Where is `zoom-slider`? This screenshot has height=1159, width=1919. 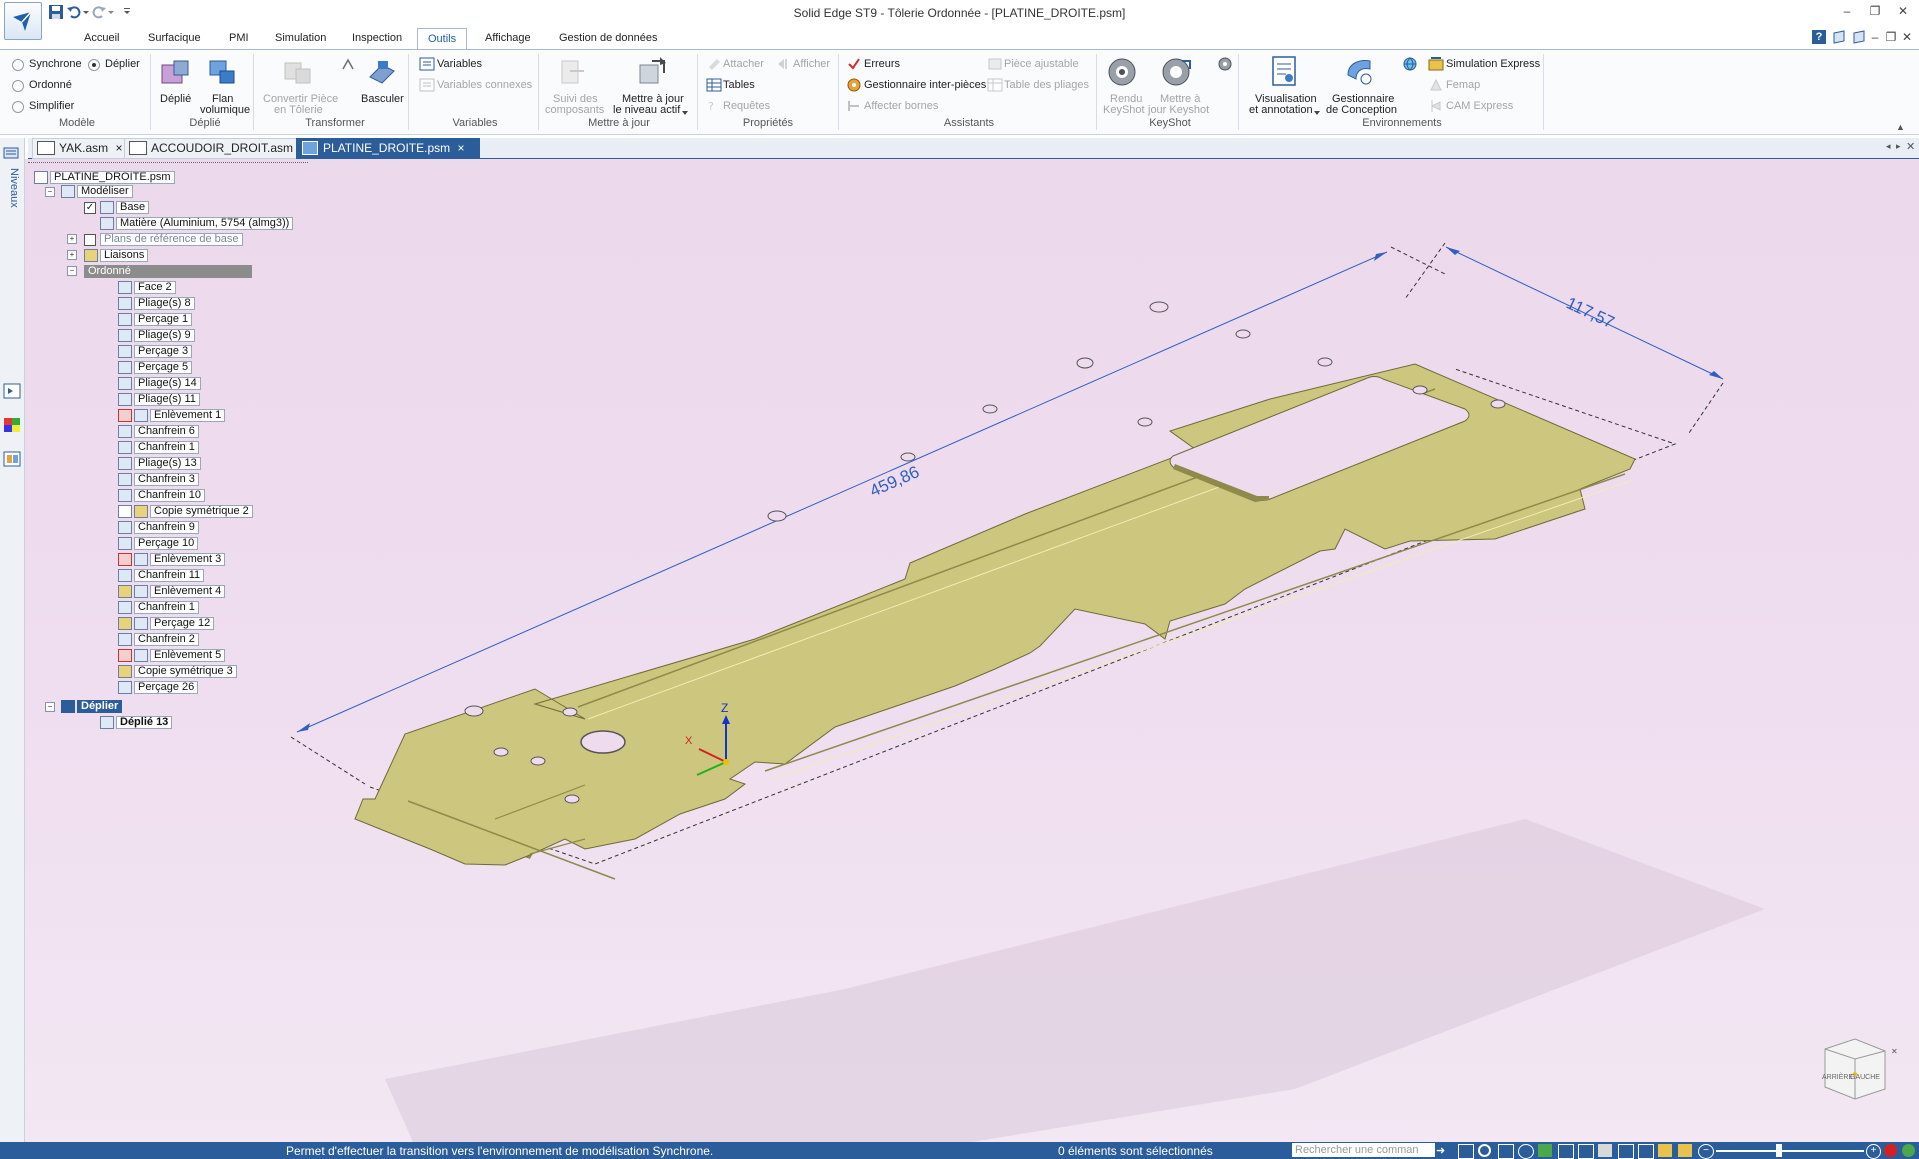 zoom-slider is located at coordinates (1790, 1151).